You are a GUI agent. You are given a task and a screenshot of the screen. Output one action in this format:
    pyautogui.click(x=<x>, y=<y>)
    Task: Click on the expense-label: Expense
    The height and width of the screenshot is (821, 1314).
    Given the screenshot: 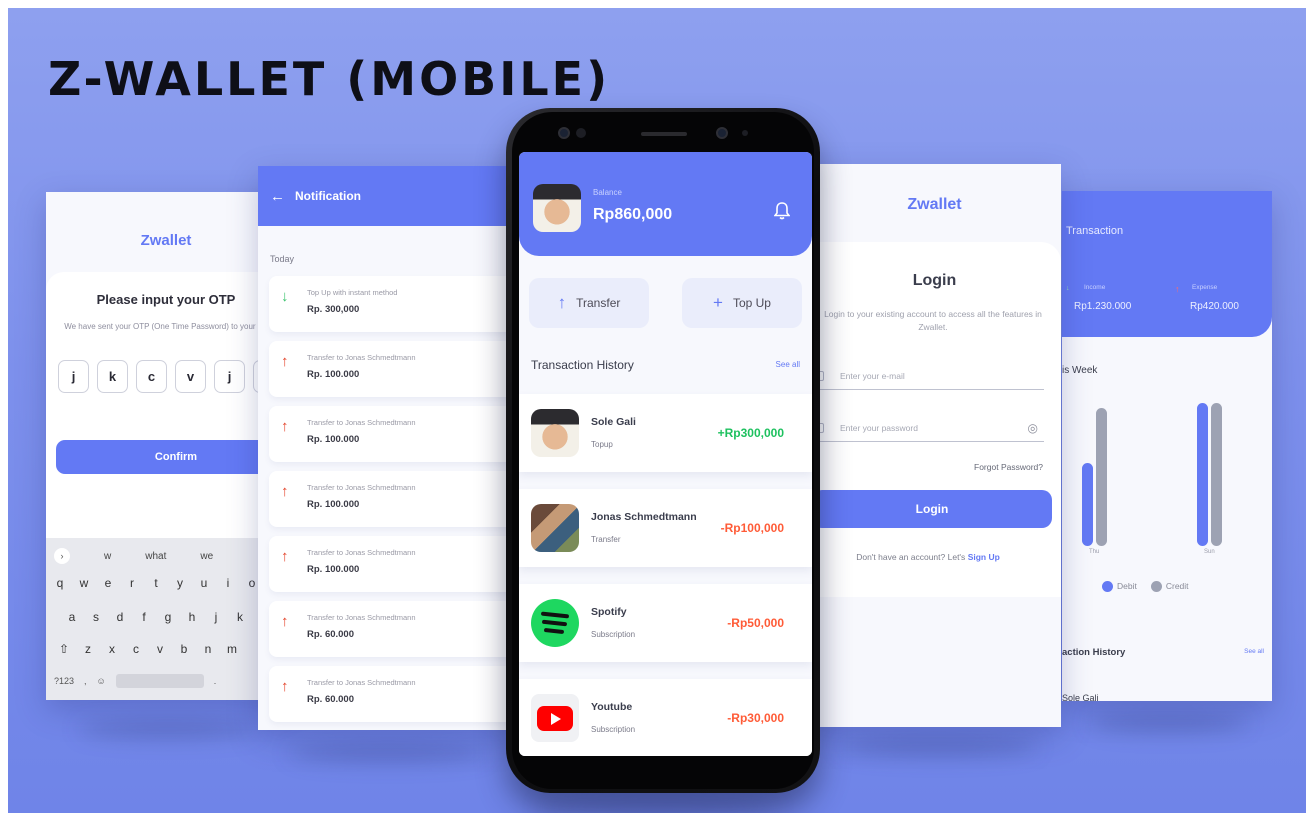 What is the action you would take?
    pyautogui.click(x=1205, y=287)
    